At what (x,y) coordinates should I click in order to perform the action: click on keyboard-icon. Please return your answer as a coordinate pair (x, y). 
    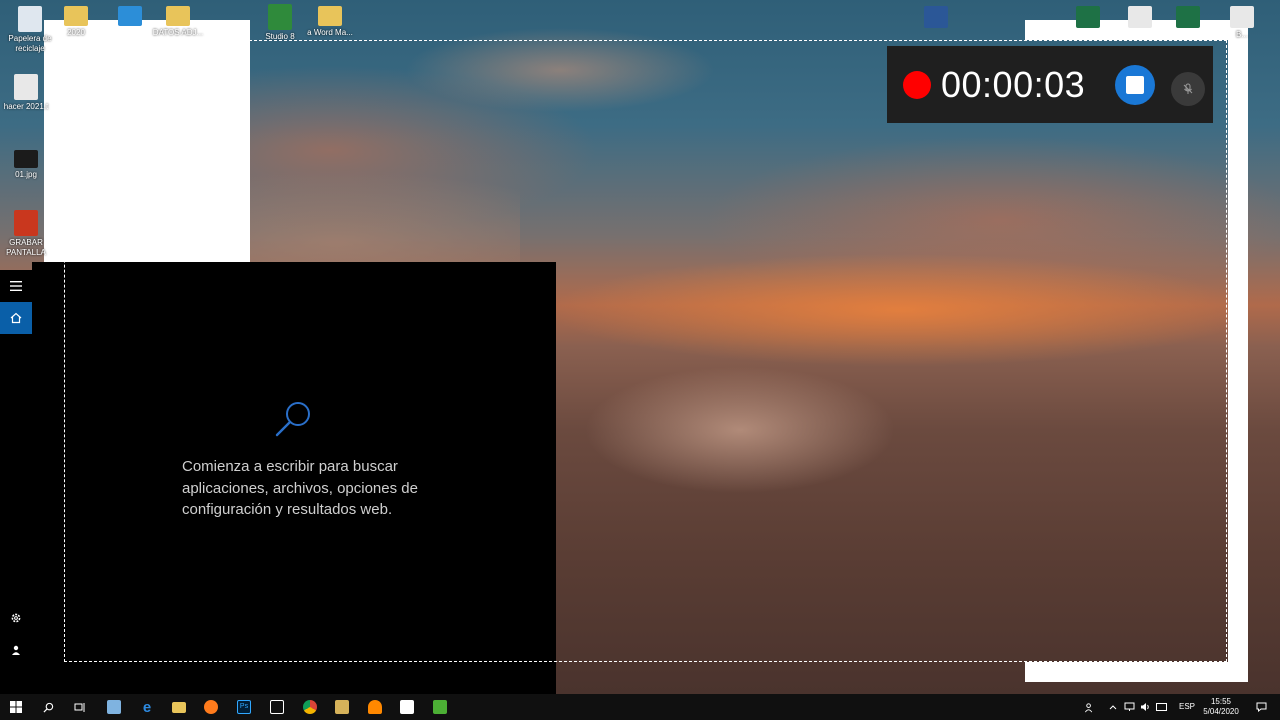
    Looking at the image, I should click on (1161, 707).